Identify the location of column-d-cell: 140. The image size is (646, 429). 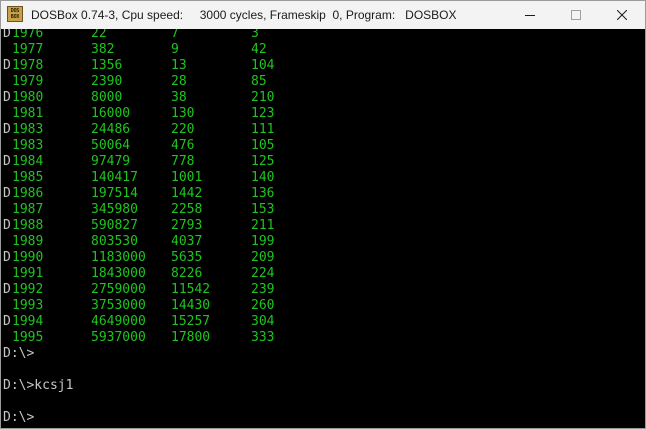
(263, 177).